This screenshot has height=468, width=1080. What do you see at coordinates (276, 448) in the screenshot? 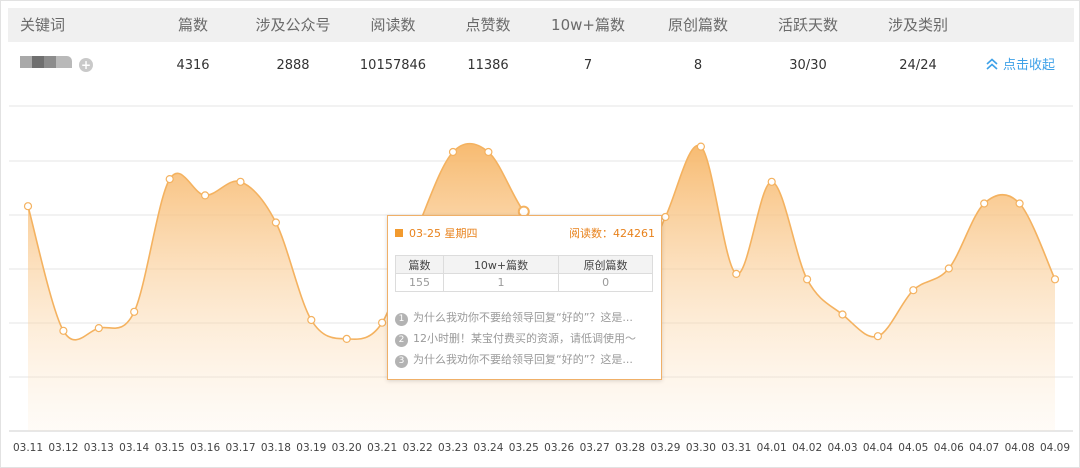
I see `x-tick-label: 03.18` at bounding box center [276, 448].